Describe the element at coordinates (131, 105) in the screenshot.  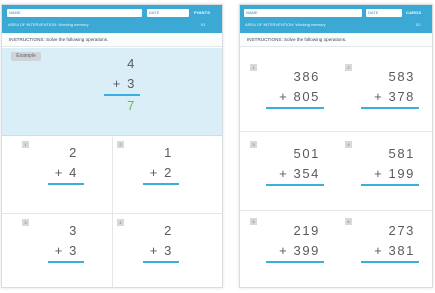
I see `example-answer: 7` at that location.